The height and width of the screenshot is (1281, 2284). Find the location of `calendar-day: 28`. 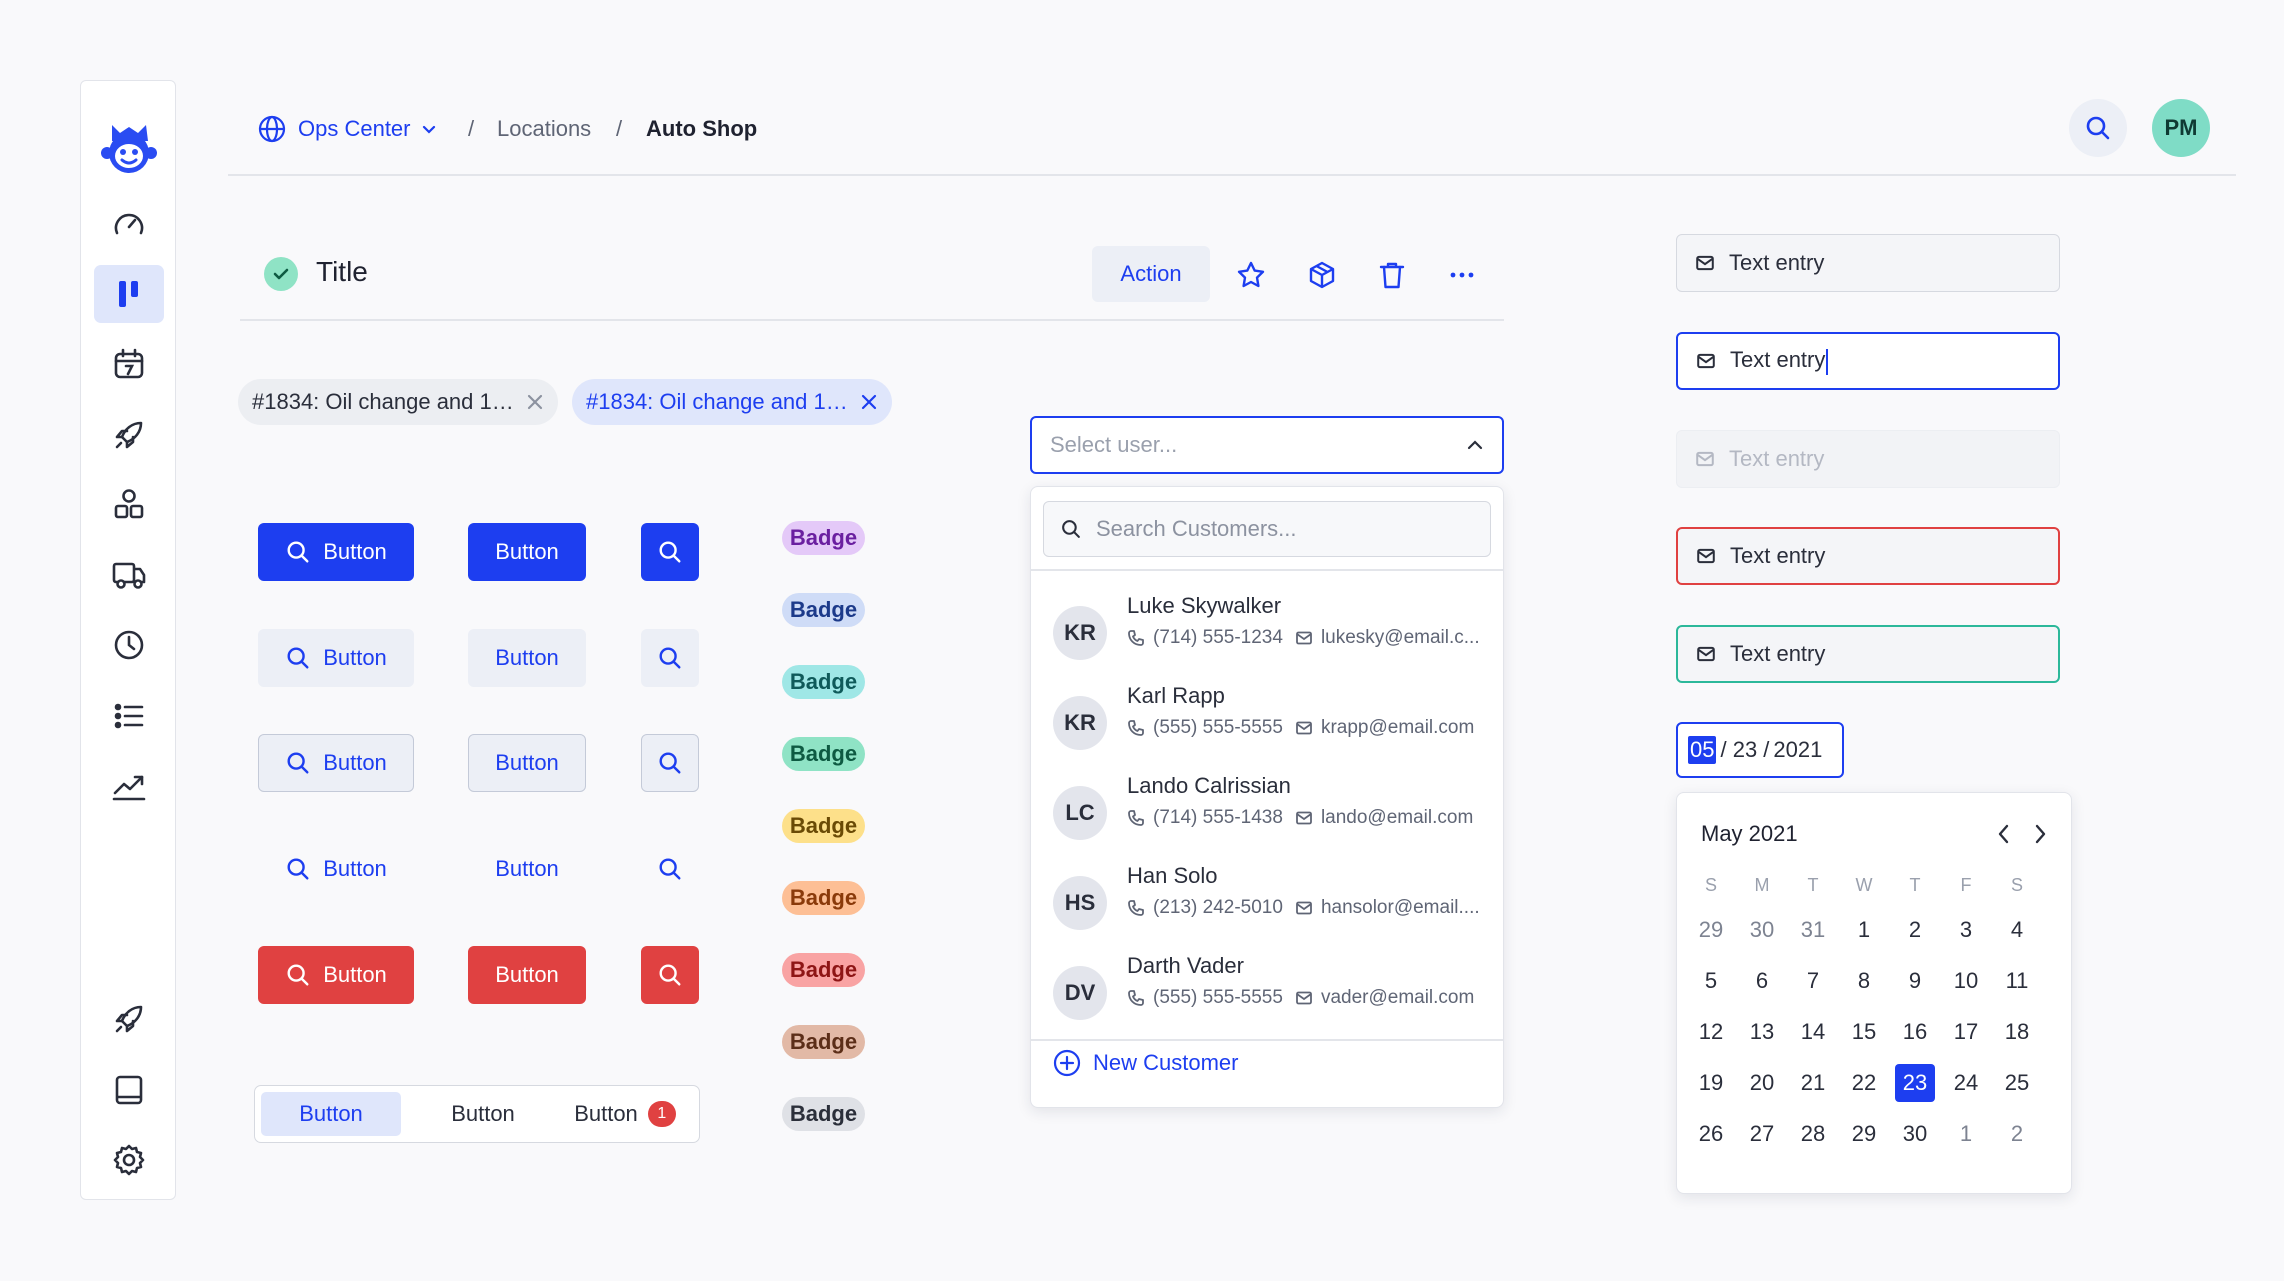

calendar-day: 28 is located at coordinates (1813, 1134).